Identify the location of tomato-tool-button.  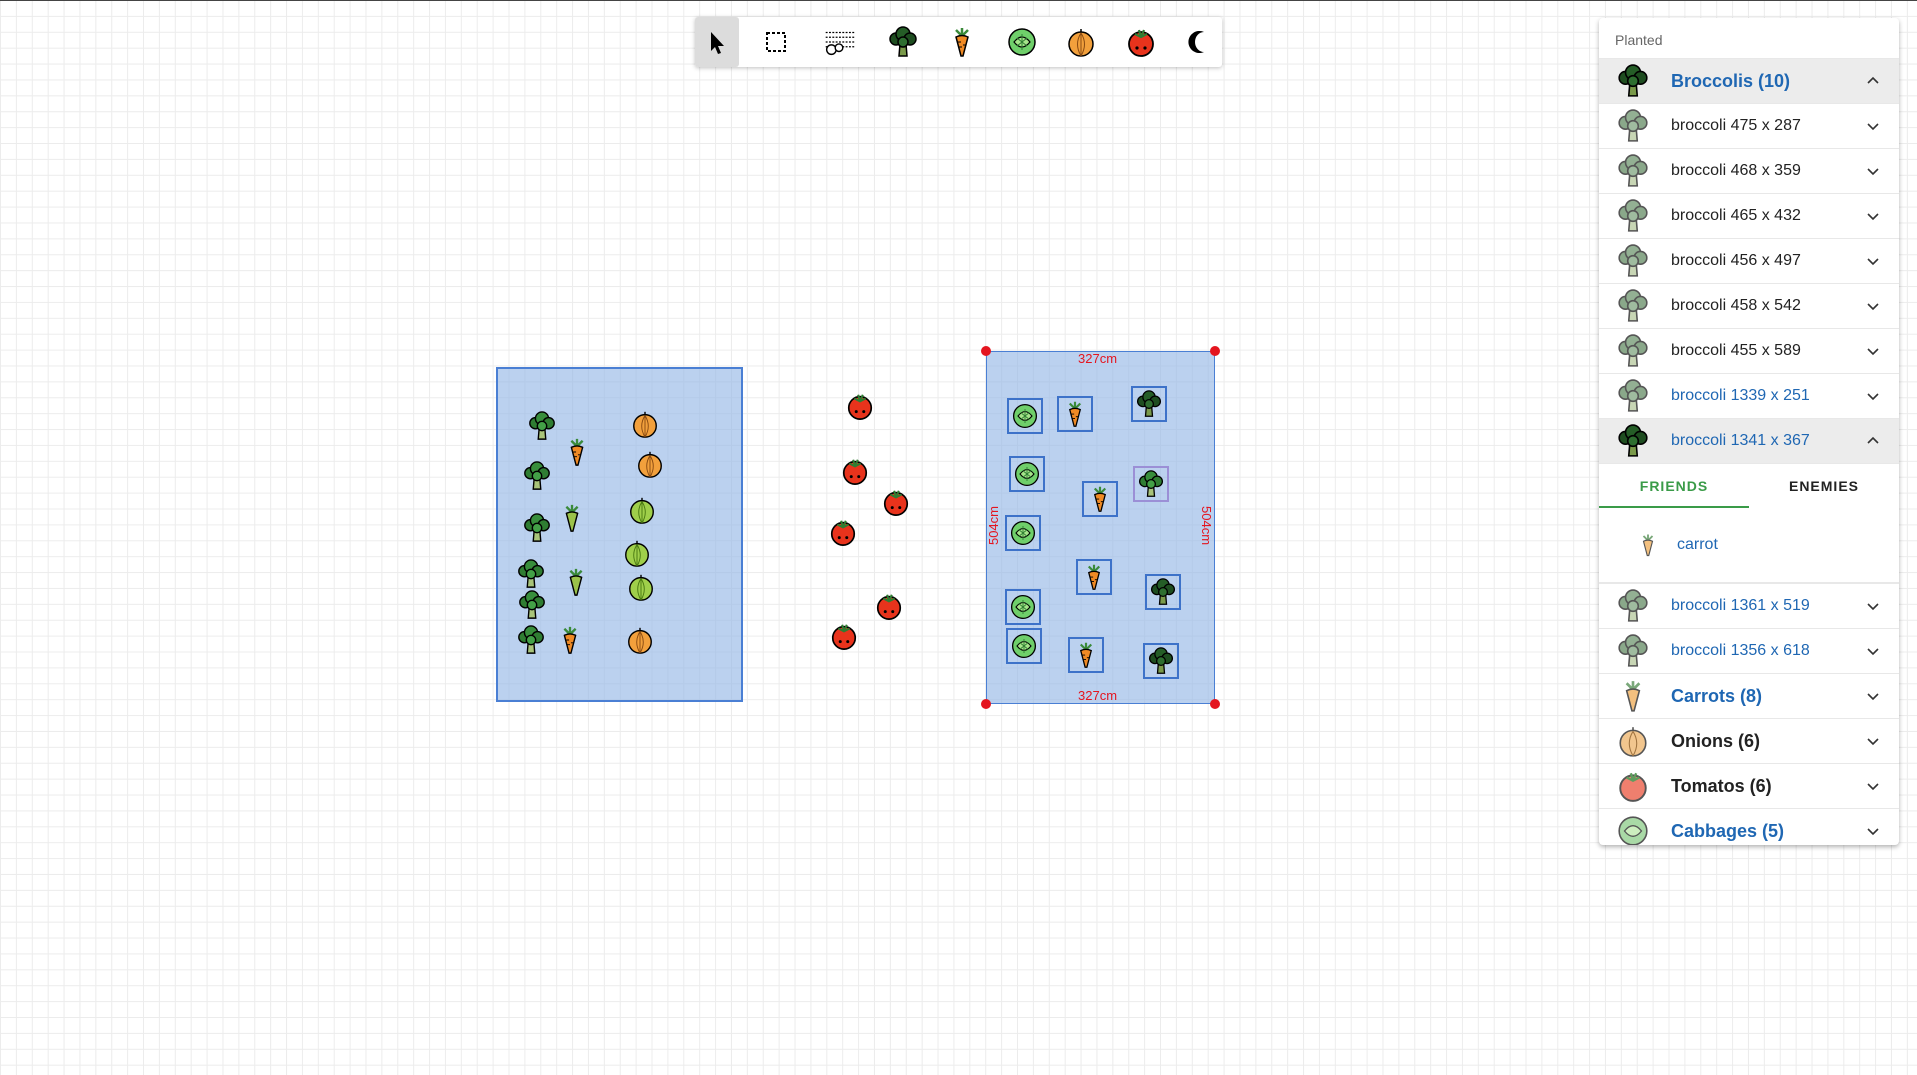
(1141, 42).